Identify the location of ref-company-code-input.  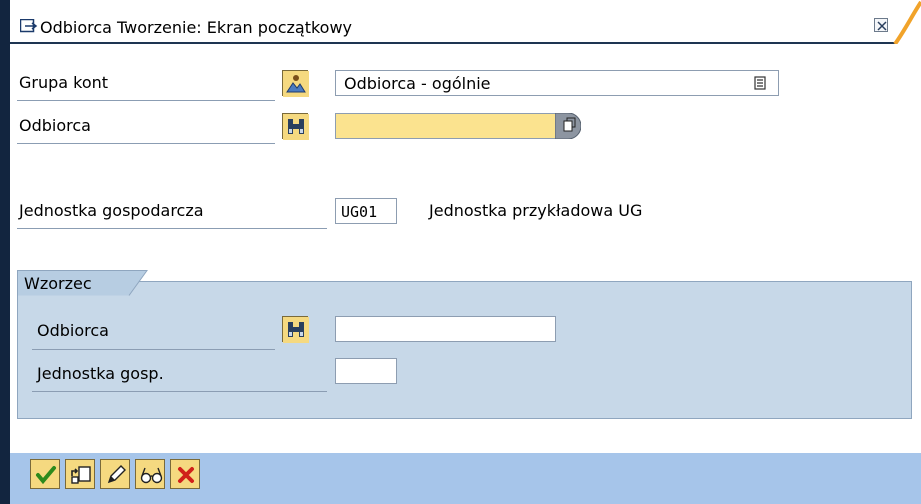
(366, 371).